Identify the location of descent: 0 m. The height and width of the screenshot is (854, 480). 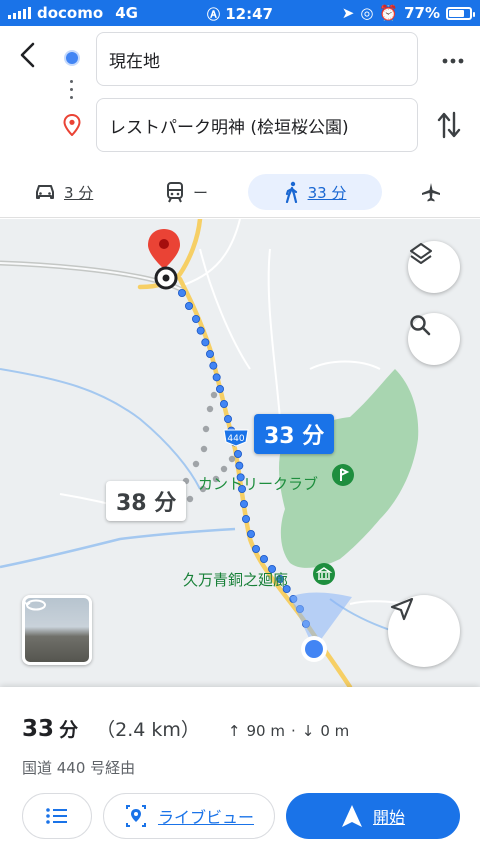
(335, 731).